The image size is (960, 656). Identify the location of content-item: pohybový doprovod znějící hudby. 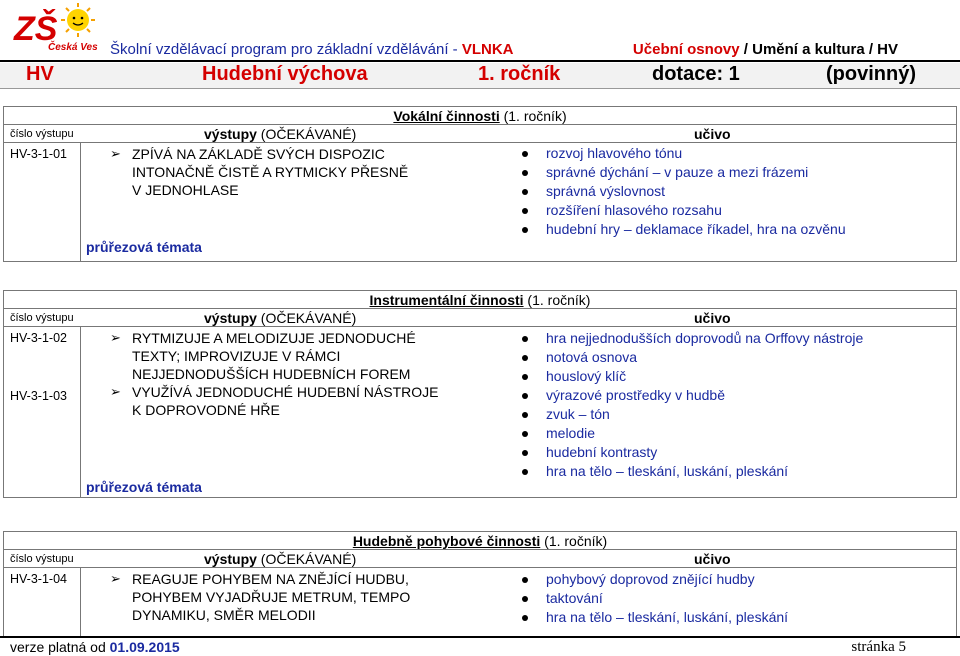
(655, 579).